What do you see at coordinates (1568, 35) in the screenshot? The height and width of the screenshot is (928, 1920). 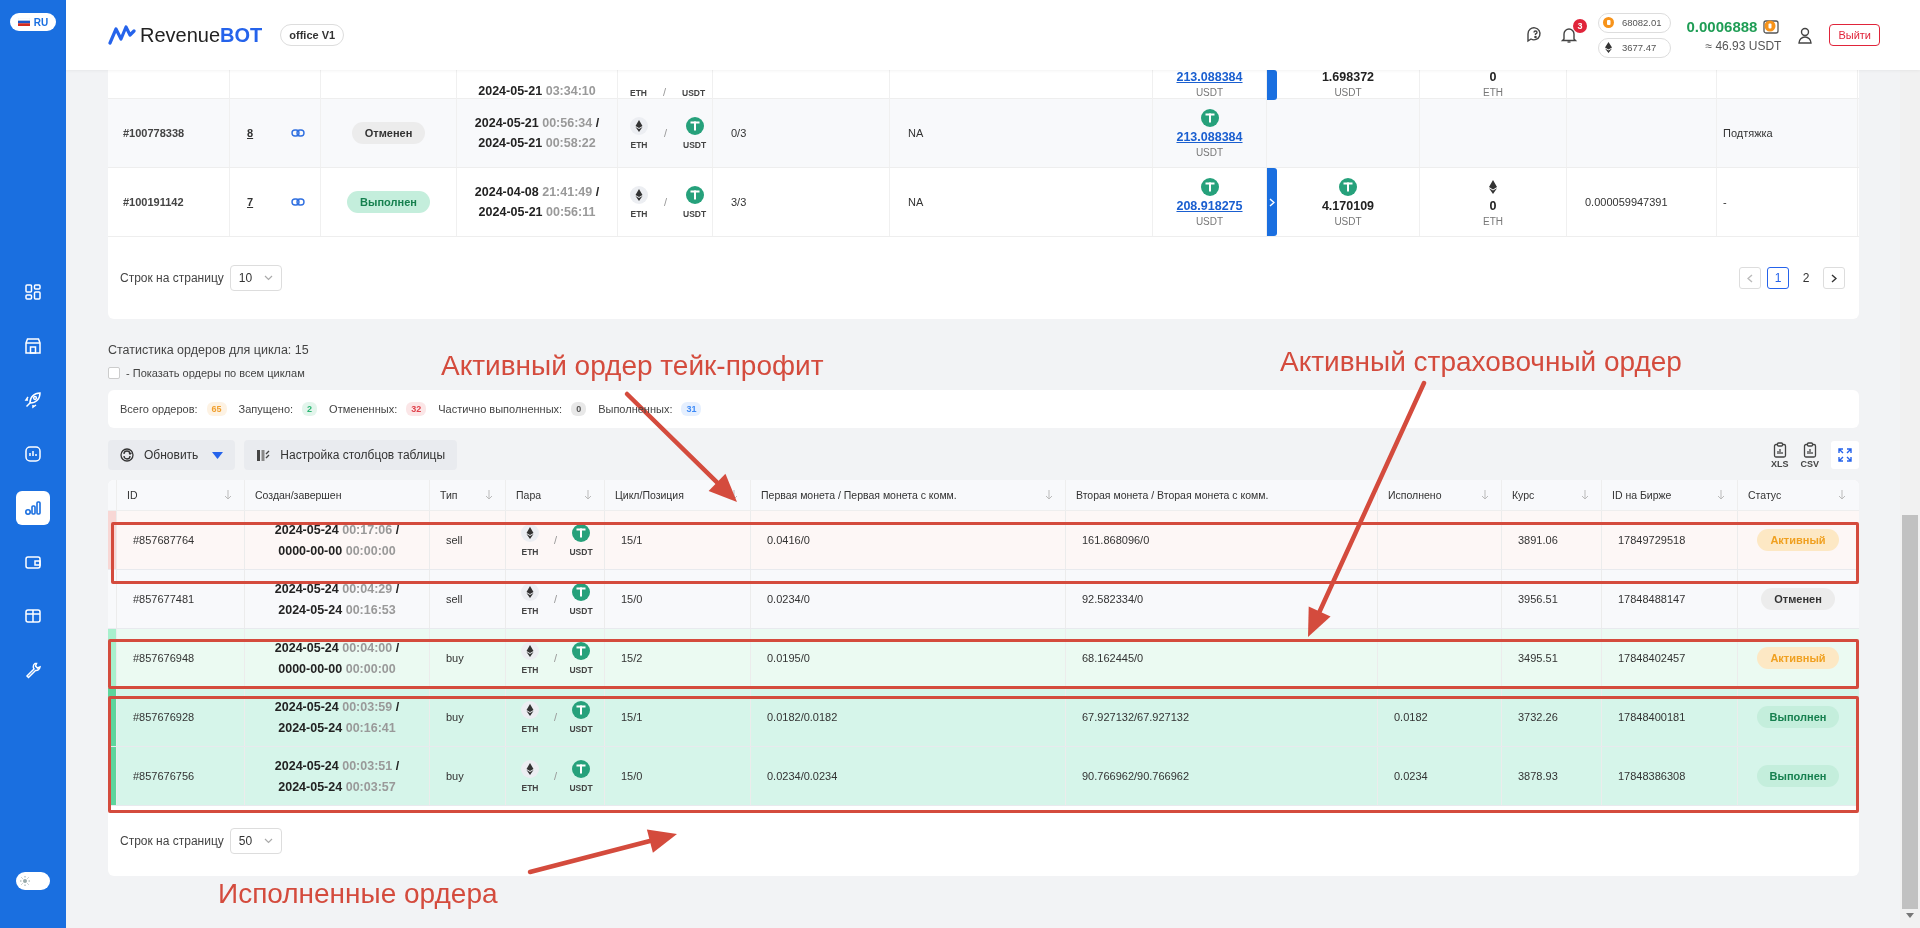 I see `bell-icon` at bounding box center [1568, 35].